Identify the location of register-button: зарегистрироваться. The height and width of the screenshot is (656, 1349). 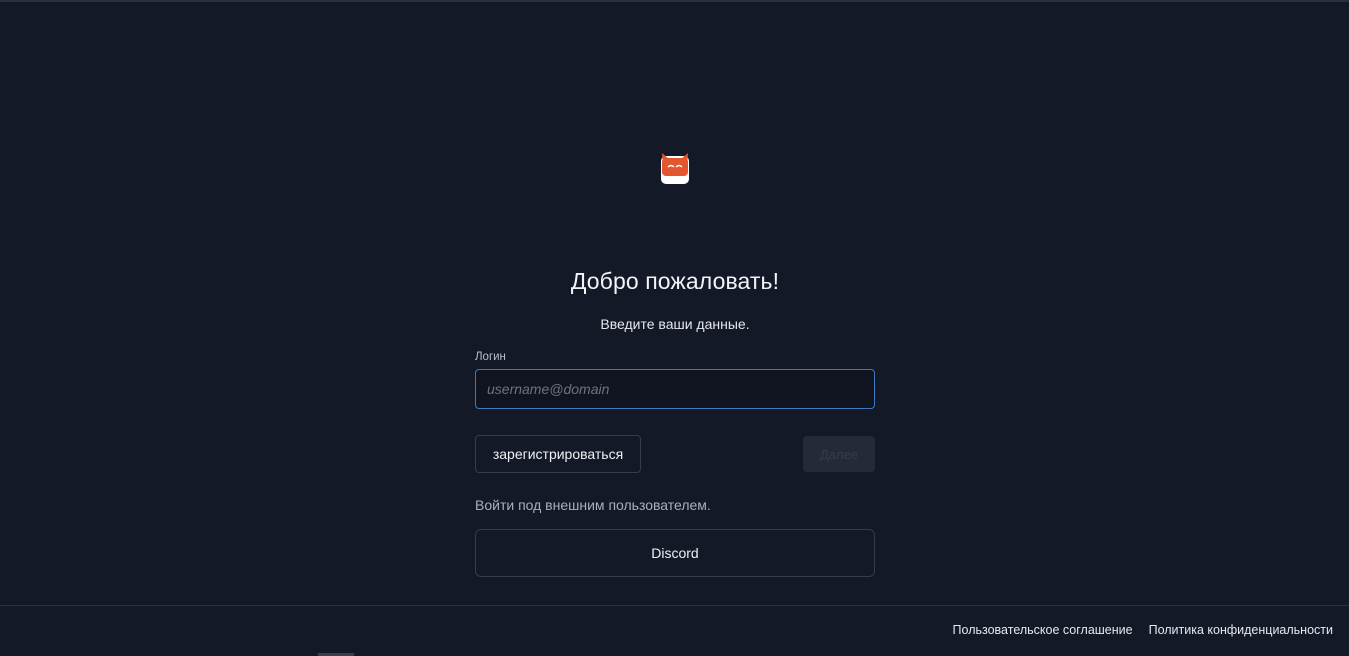
(558, 454).